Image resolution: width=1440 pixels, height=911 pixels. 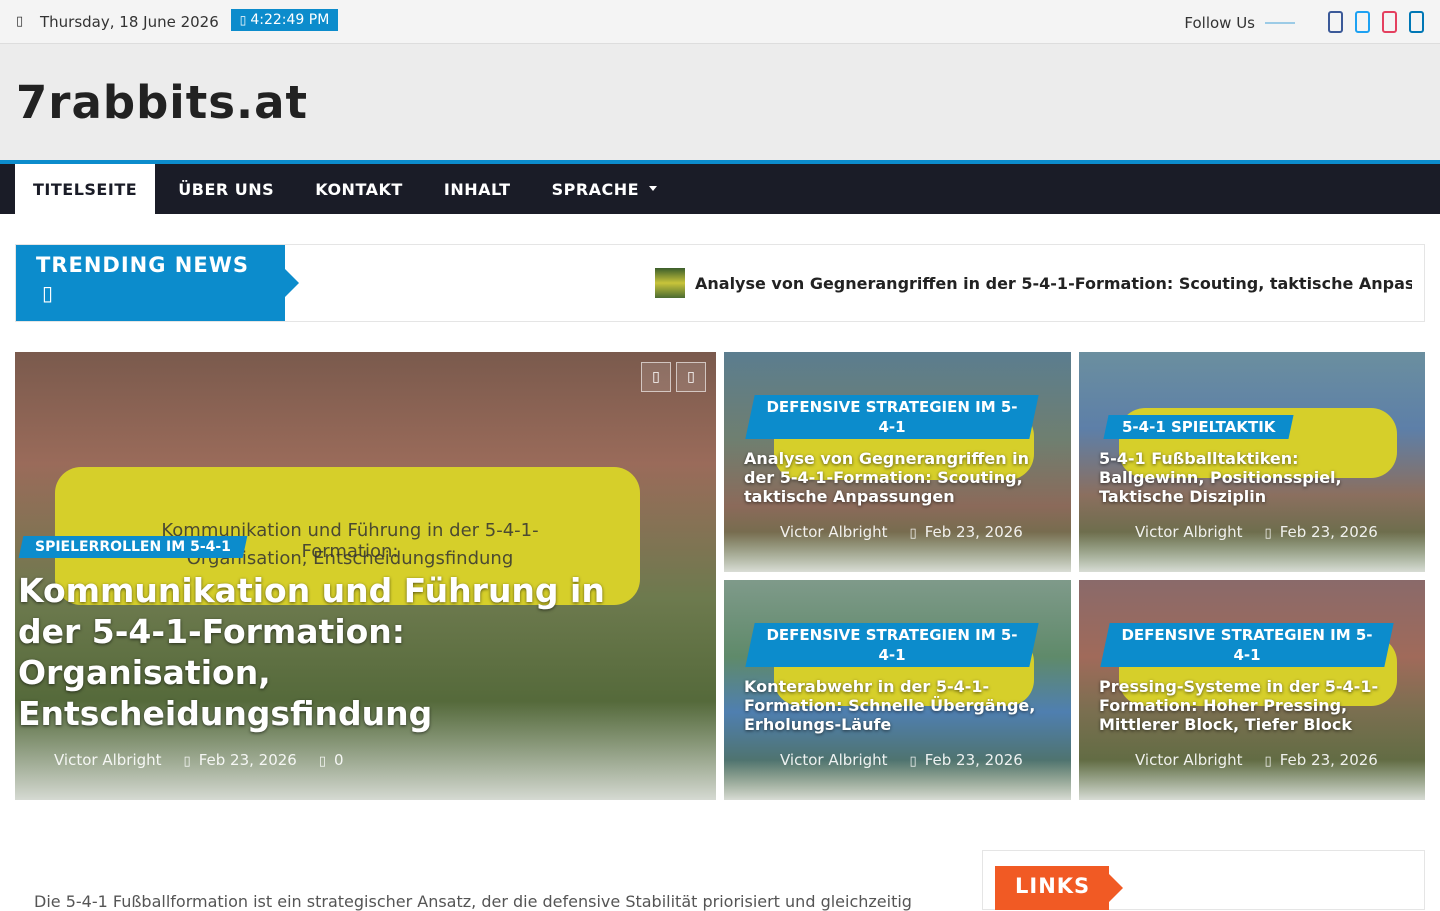 I want to click on nav-item-titelseite: TITELSEITE, so click(x=85, y=189).